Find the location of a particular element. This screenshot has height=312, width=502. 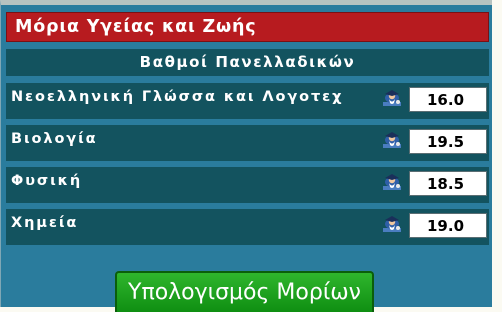

subject-label: Χημεία is located at coordinates (45, 223).